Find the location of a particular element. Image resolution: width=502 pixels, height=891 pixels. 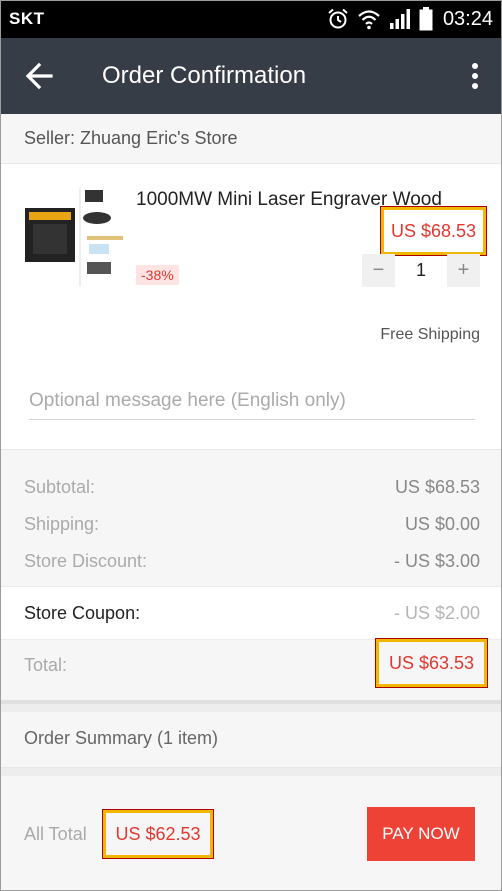

subtotal-value: US $68.53 is located at coordinates (437, 487).